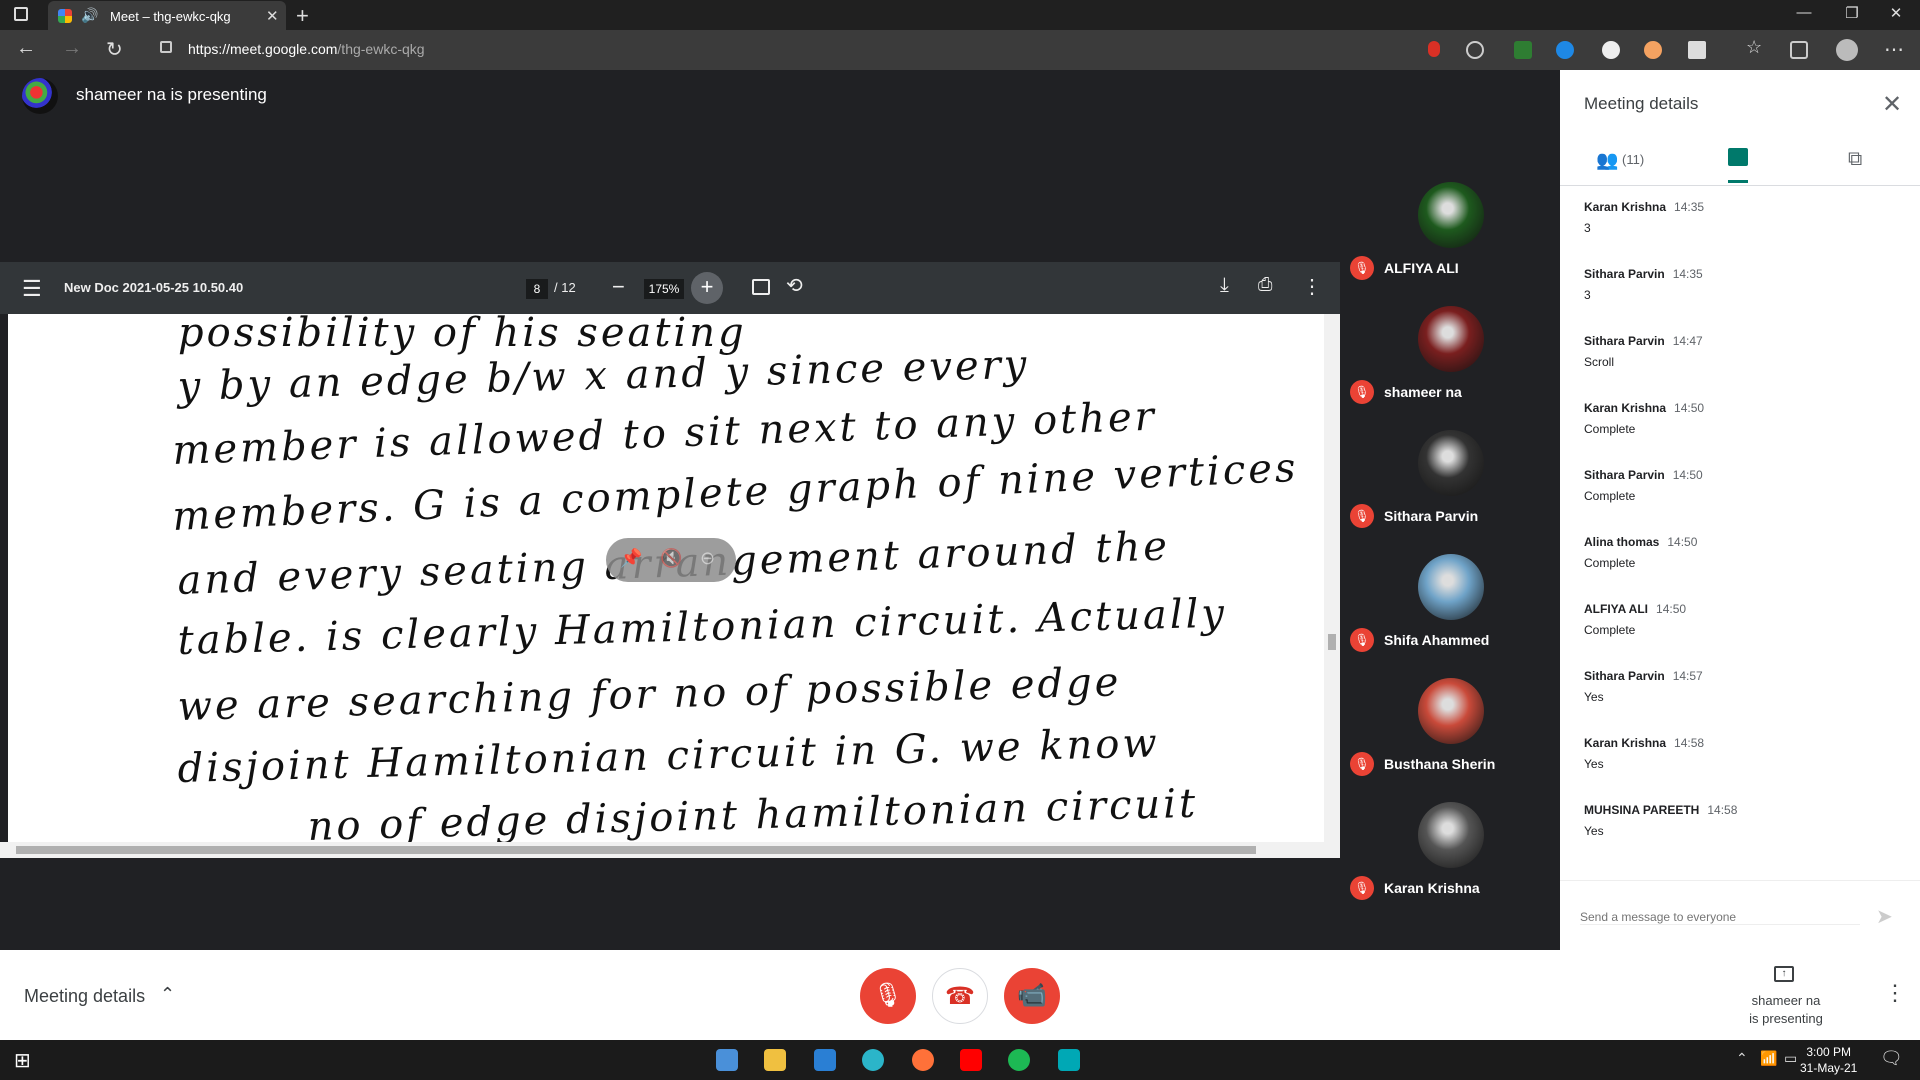  I want to click on collections-icon, so click(1799, 50).